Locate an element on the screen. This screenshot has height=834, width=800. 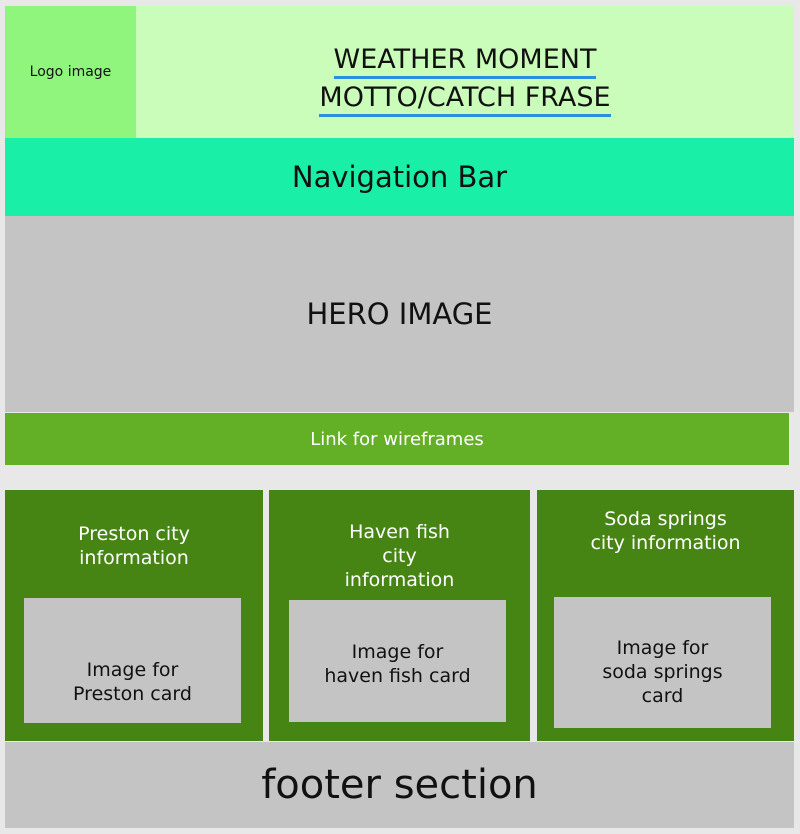
wireframes-link: Link for wireframes is located at coordinates (397, 439).